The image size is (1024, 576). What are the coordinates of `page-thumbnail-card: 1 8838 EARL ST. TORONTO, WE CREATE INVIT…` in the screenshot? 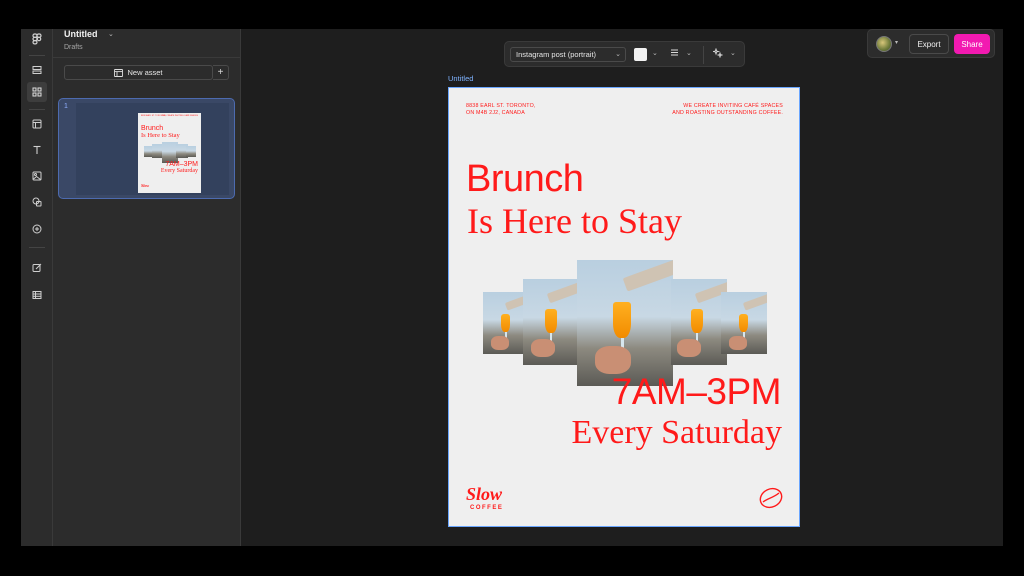 It's located at (146, 148).